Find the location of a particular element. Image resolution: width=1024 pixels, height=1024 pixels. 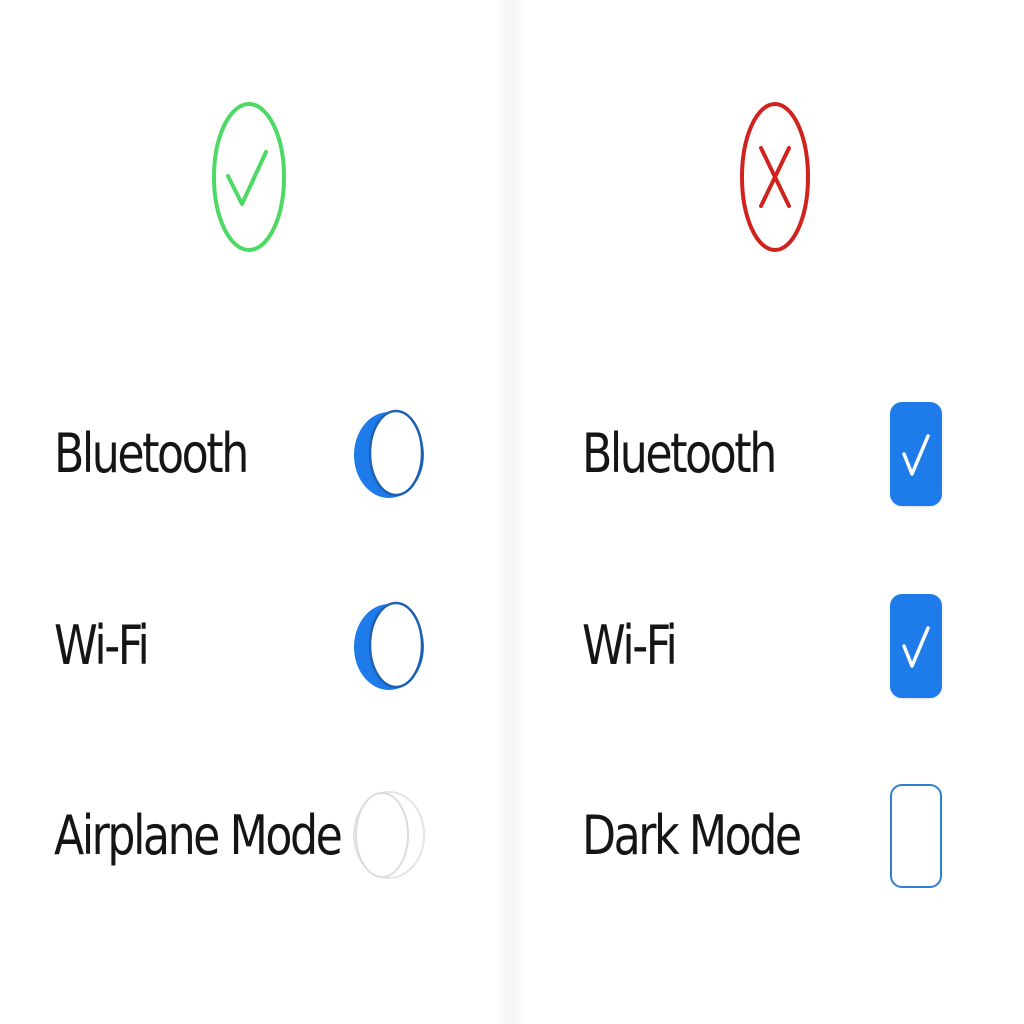

dark-mode-checkbox is located at coordinates (916, 836).